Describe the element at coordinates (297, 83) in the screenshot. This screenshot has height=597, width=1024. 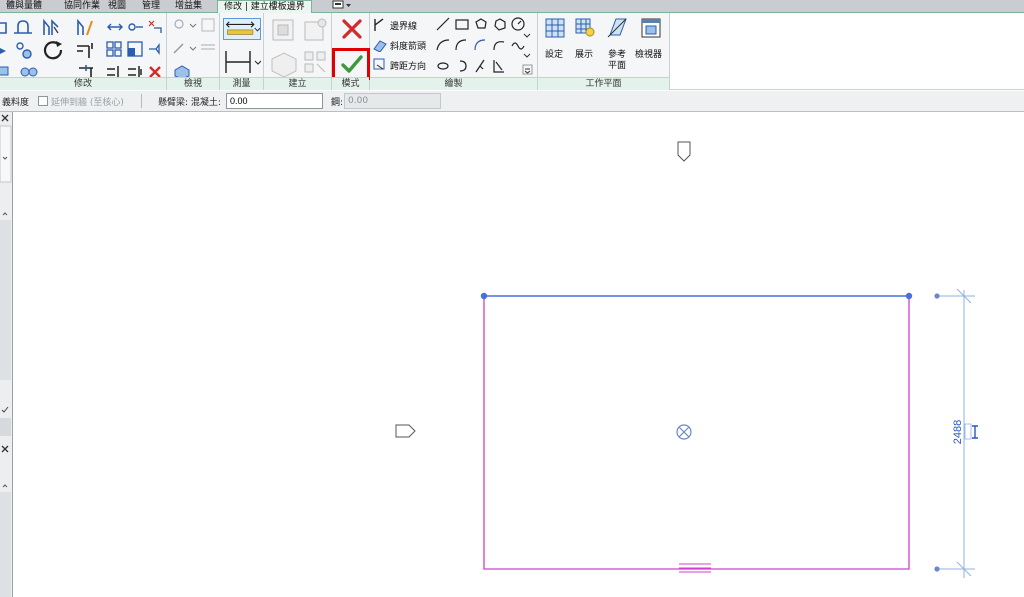
I see `create-panel-label: 建立` at that location.